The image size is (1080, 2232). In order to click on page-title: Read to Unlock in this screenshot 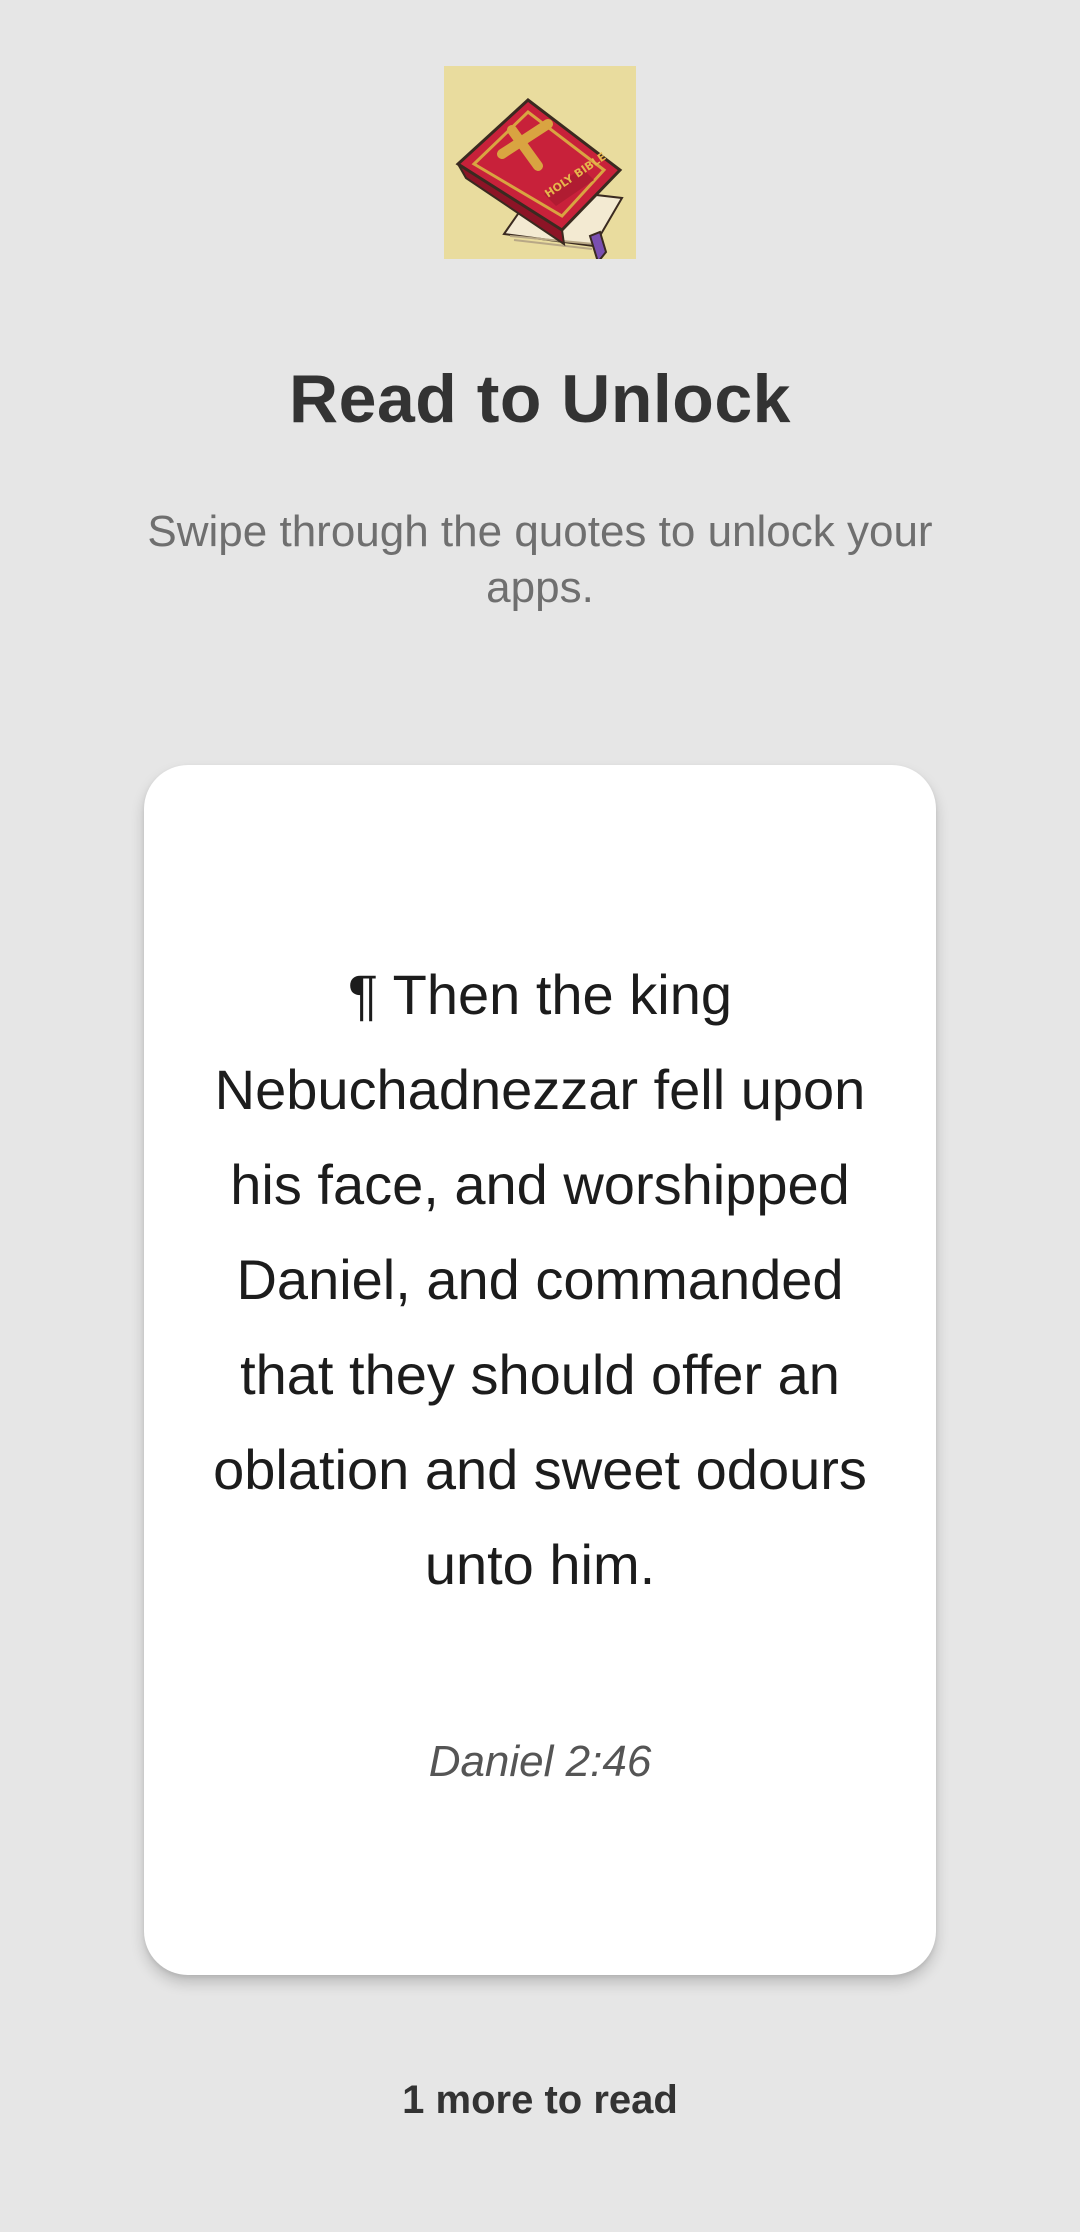, I will do `click(540, 399)`.